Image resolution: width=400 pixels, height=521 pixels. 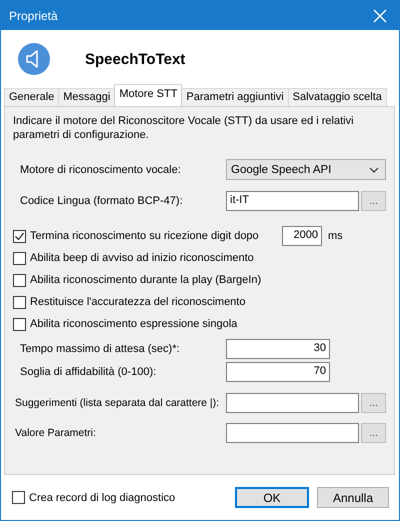 What do you see at coordinates (302, 236) in the screenshot?
I see `input-field: 2000` at bounding box center [302, 236].